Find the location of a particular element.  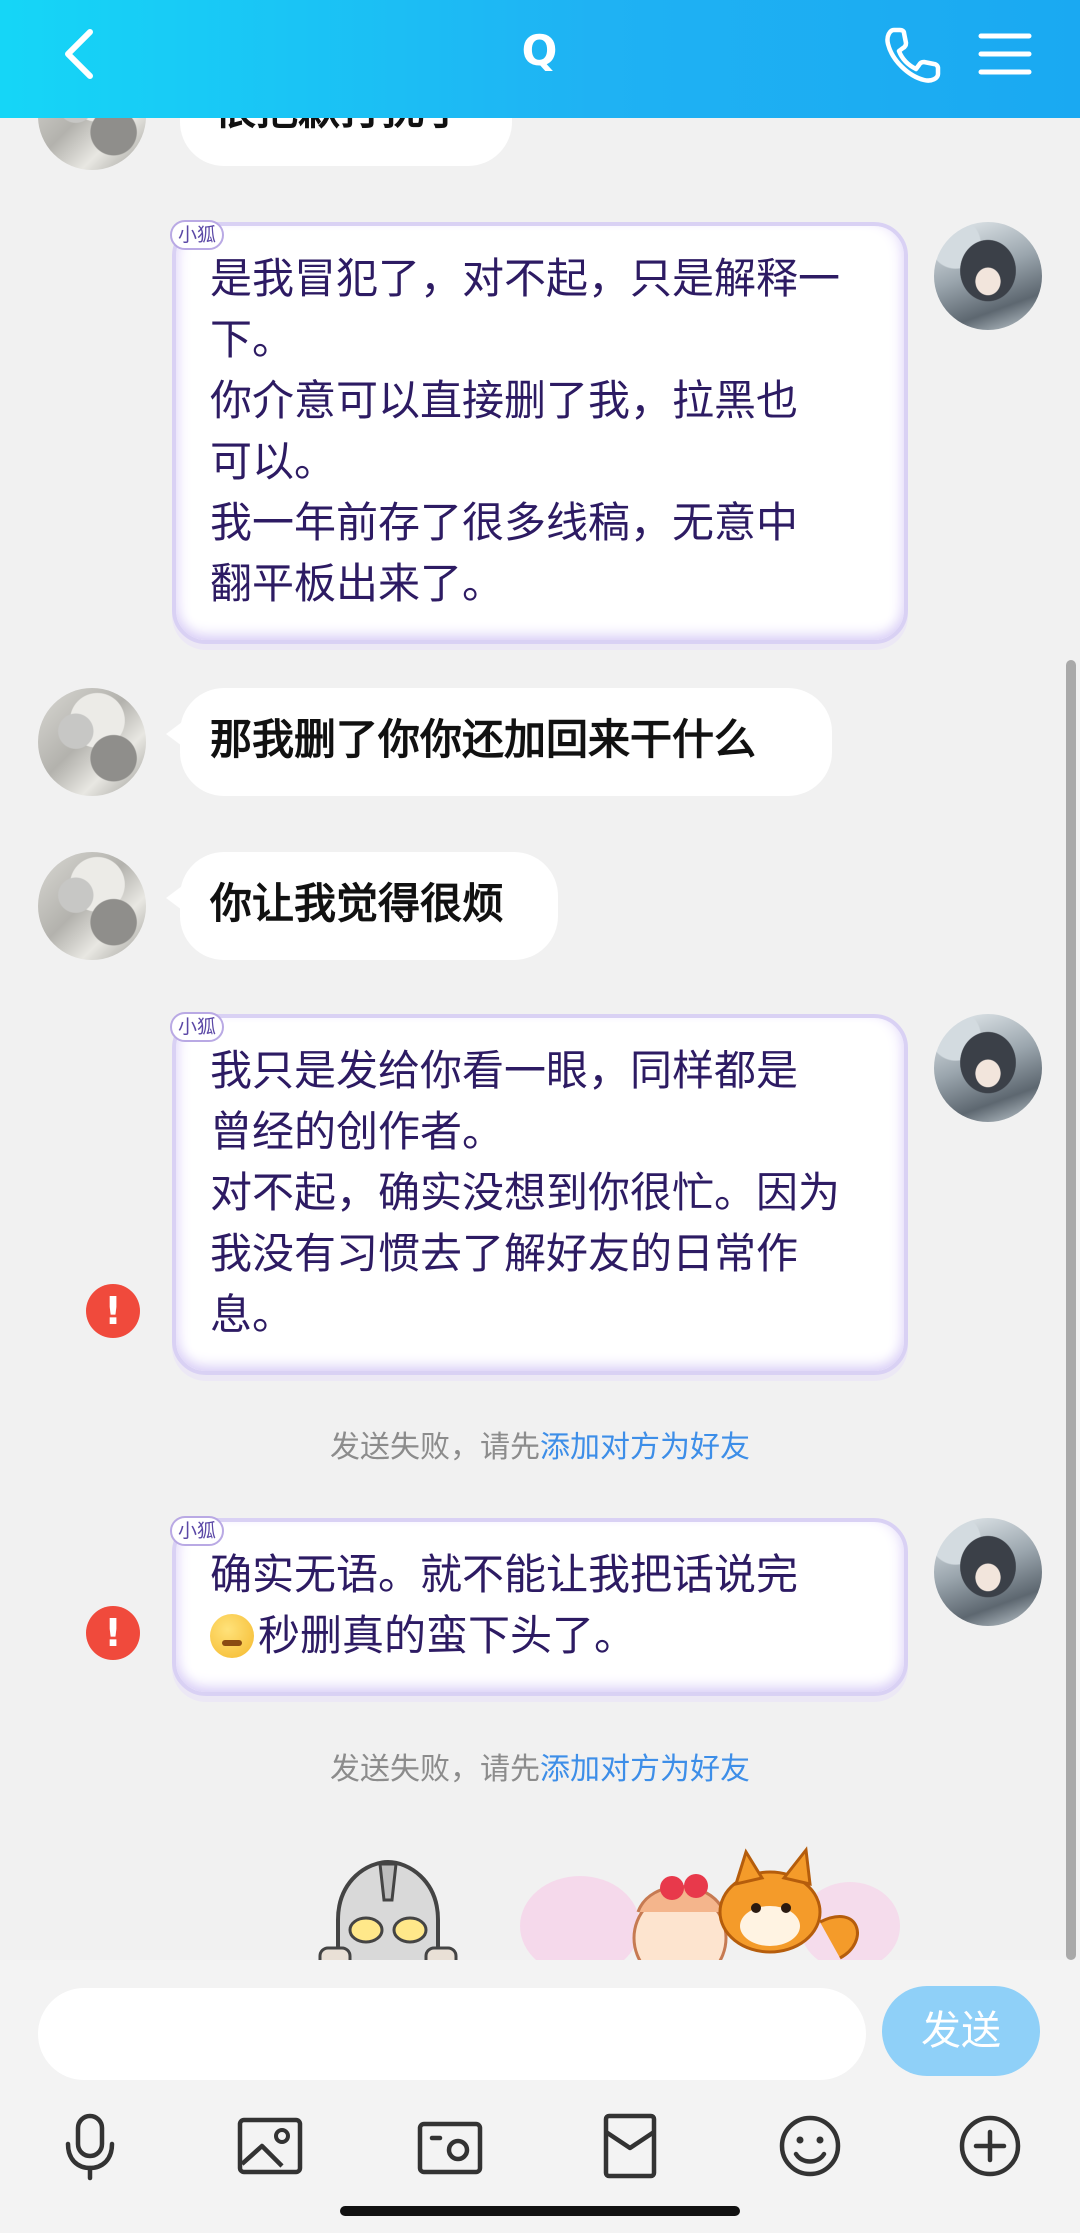

menu-icon is located at coordinates (1005, 54).